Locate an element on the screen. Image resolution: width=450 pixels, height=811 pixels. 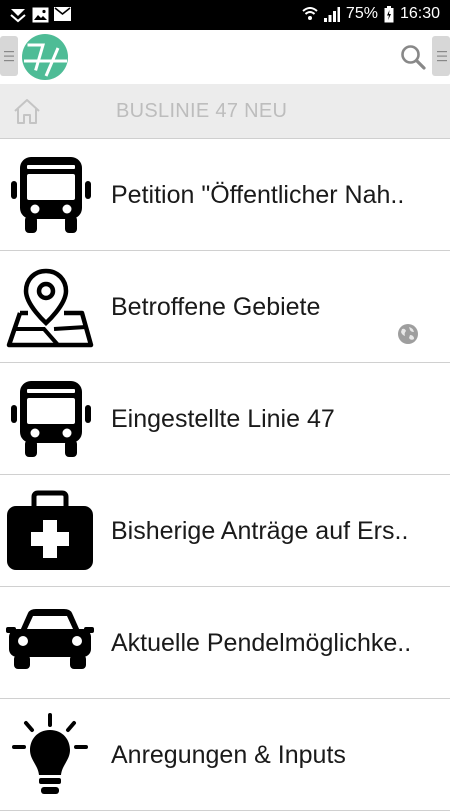
battery-icon is located at coordinates (389, 13).